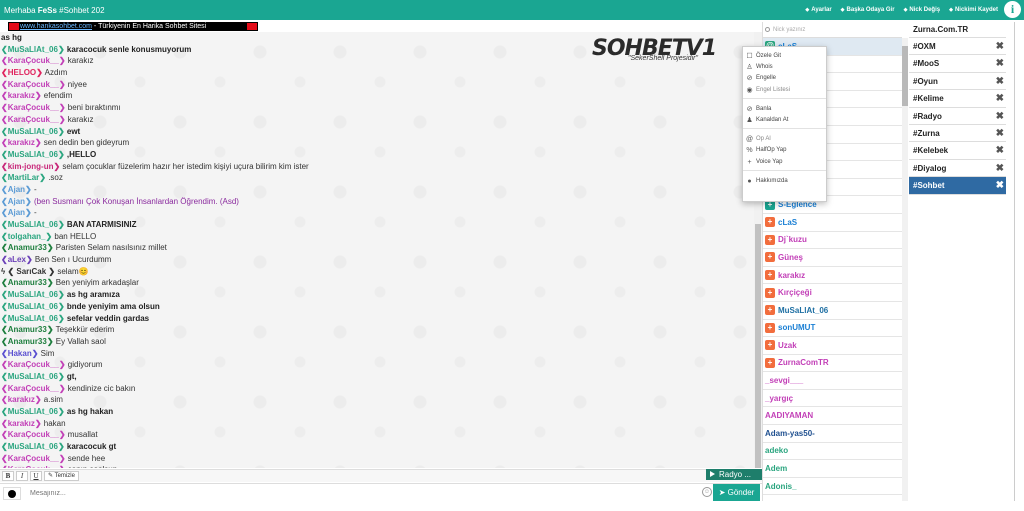  What do you see at coordinates (707, 492) in the screenshot?
I see `smiley-icon: ☺` at bounding box center [707, 492].